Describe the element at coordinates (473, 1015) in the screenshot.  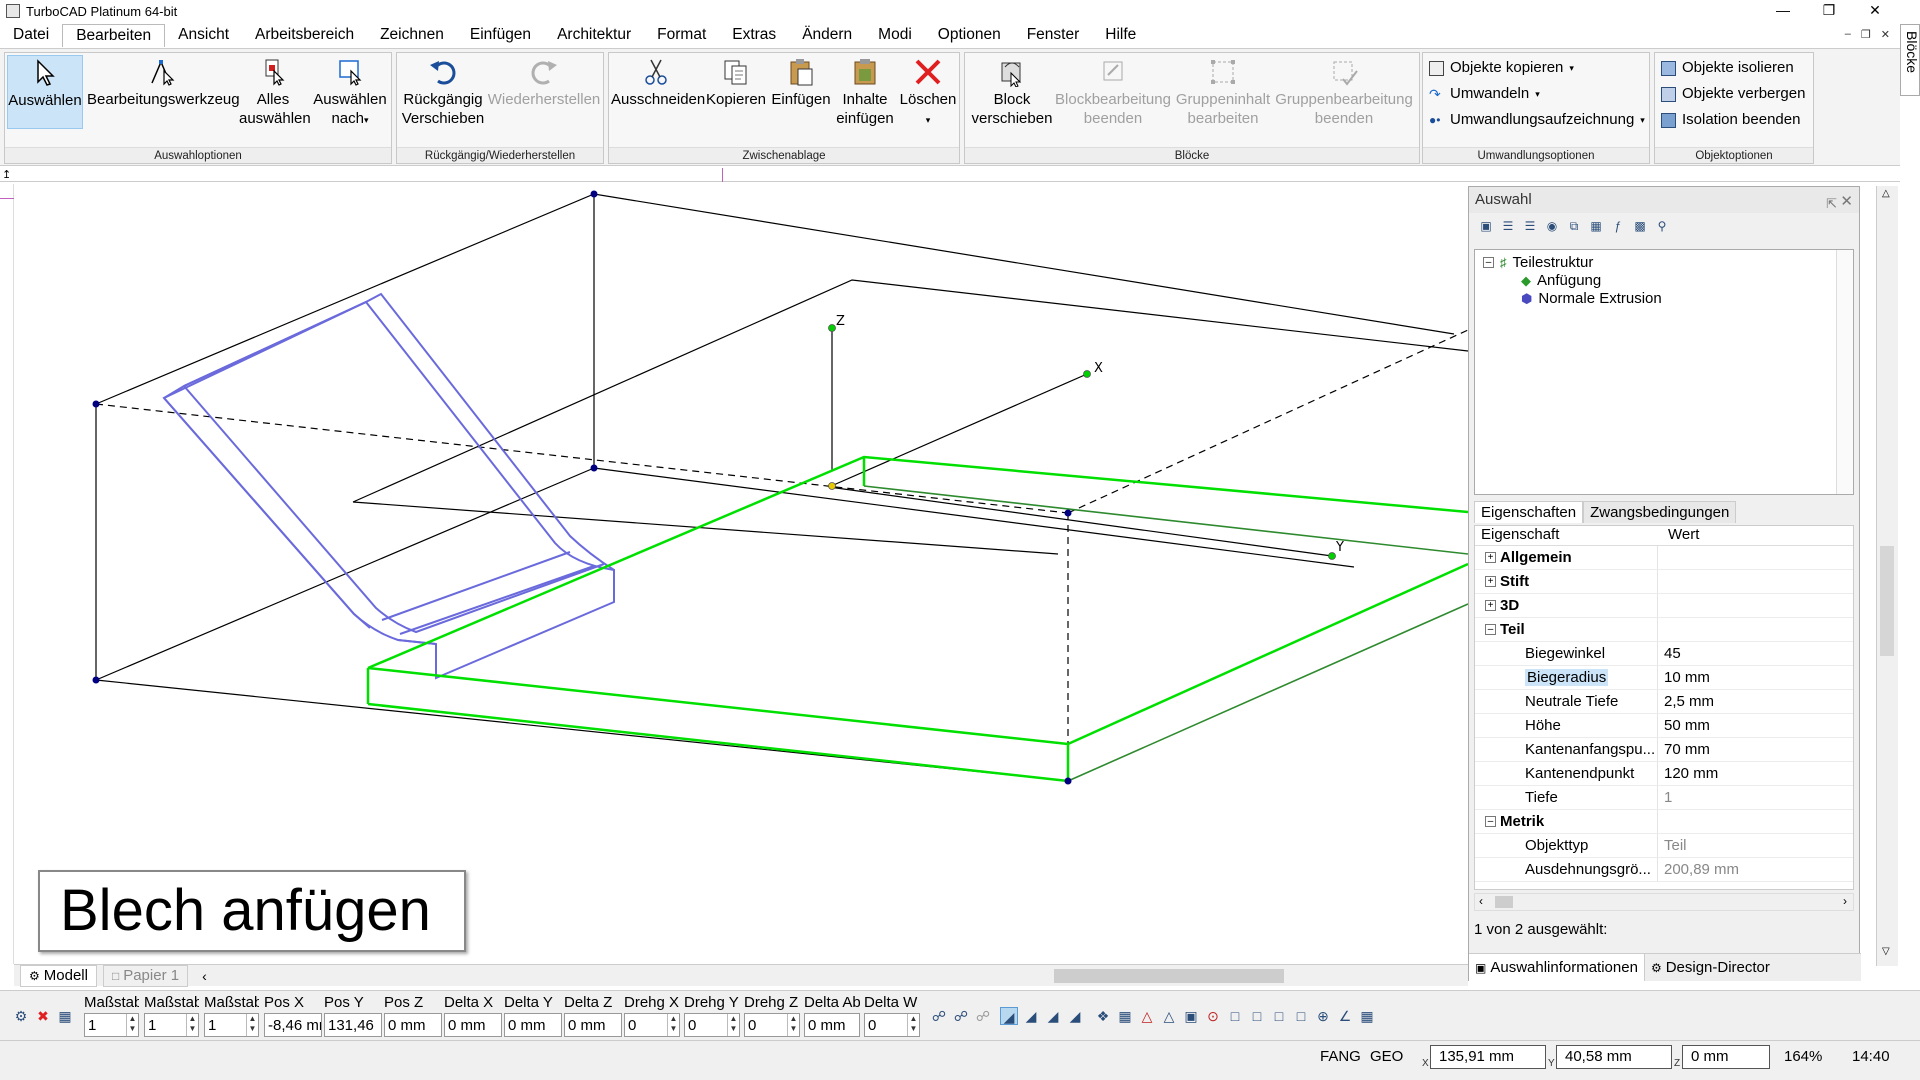
I see `input-delta-x: Delta X0 mm` at that location.